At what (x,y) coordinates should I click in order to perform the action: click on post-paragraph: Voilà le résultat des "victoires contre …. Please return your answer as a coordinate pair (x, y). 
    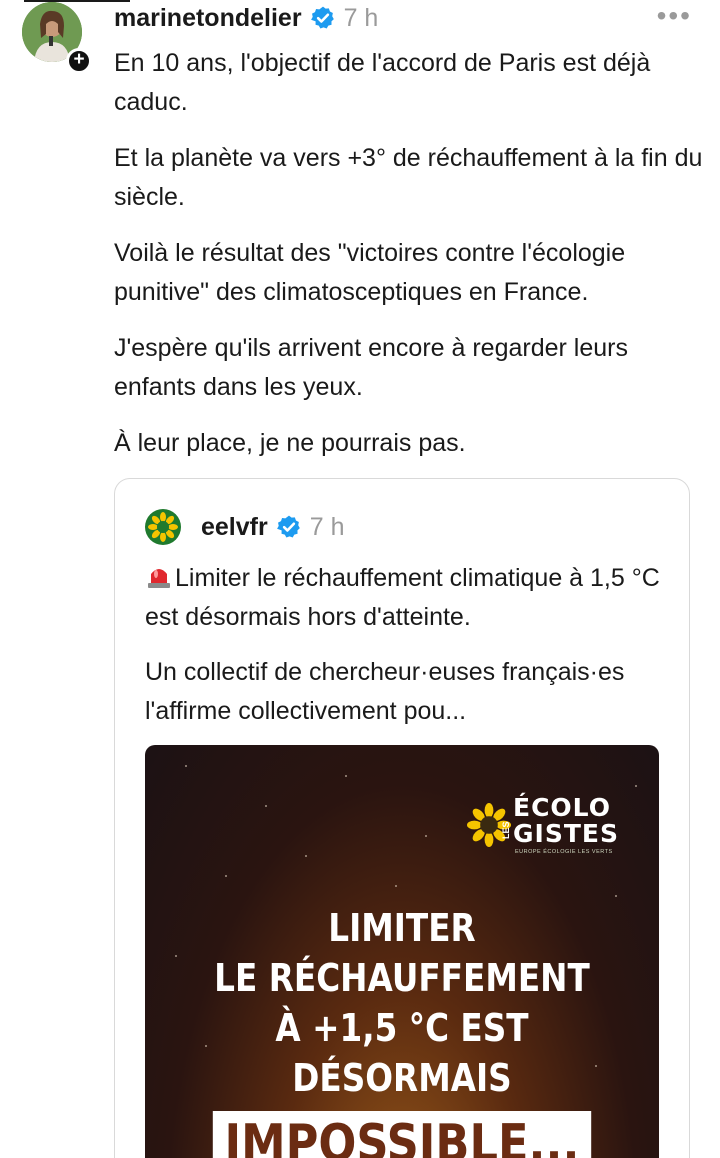
    Looking at the image, I should click on (370, 272).